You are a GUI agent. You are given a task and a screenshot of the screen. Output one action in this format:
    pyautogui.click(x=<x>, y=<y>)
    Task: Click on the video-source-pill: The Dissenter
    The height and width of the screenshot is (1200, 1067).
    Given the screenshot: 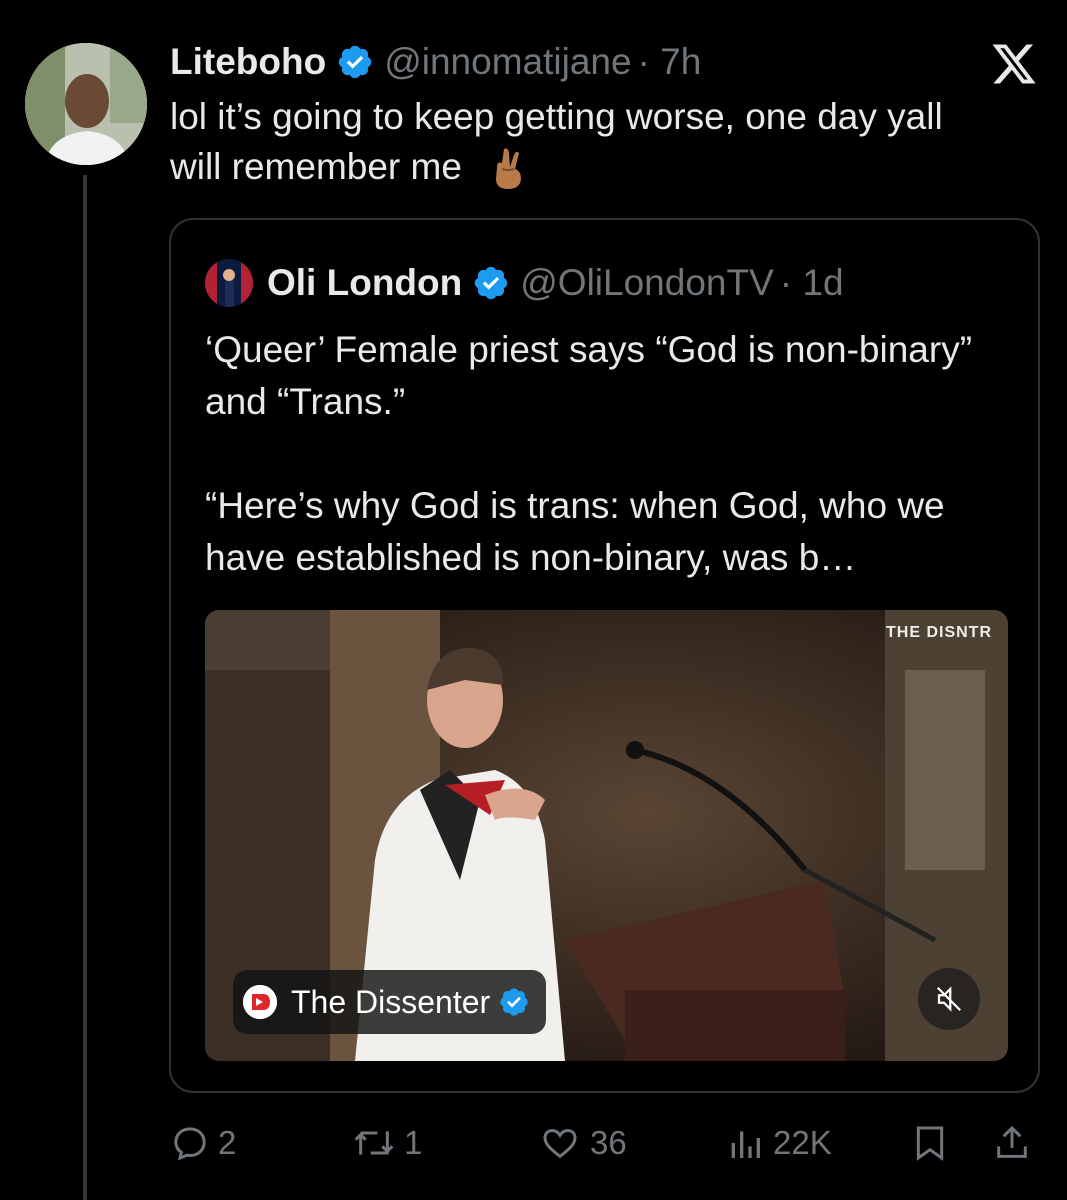 What is the action you would take?
    pyautogui.click(x=390, y=1002)
    